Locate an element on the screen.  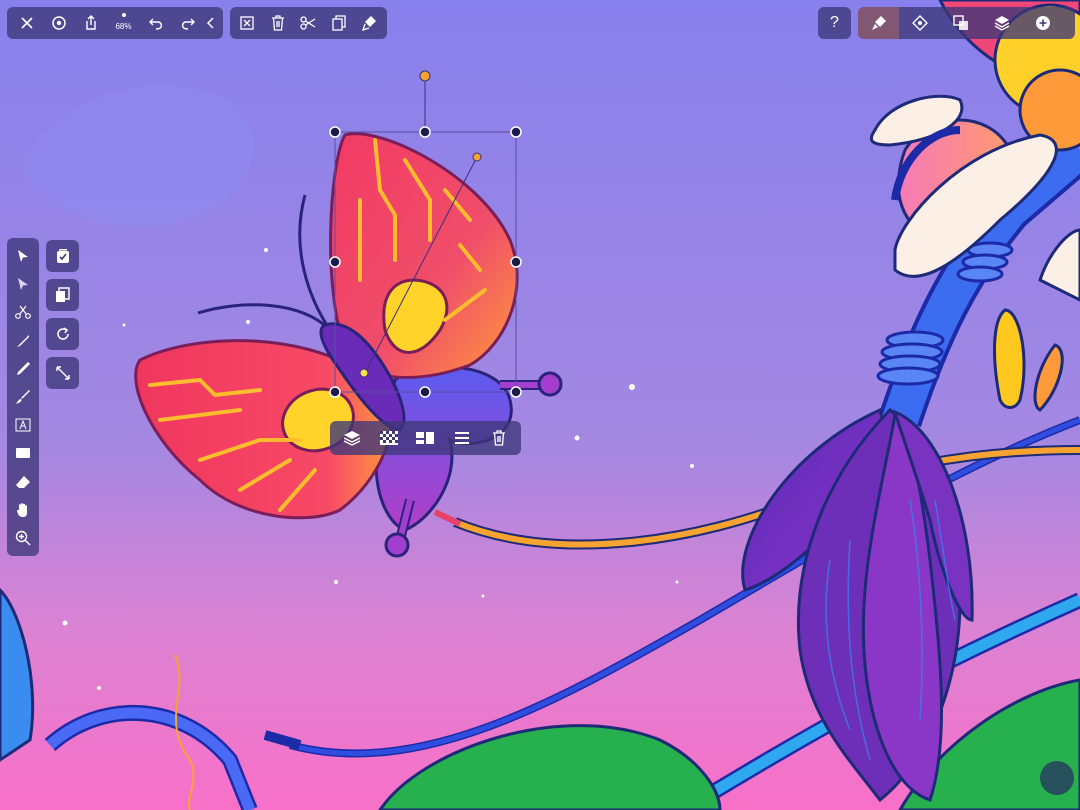
rotate-icon is located at coordinates (62, 334).